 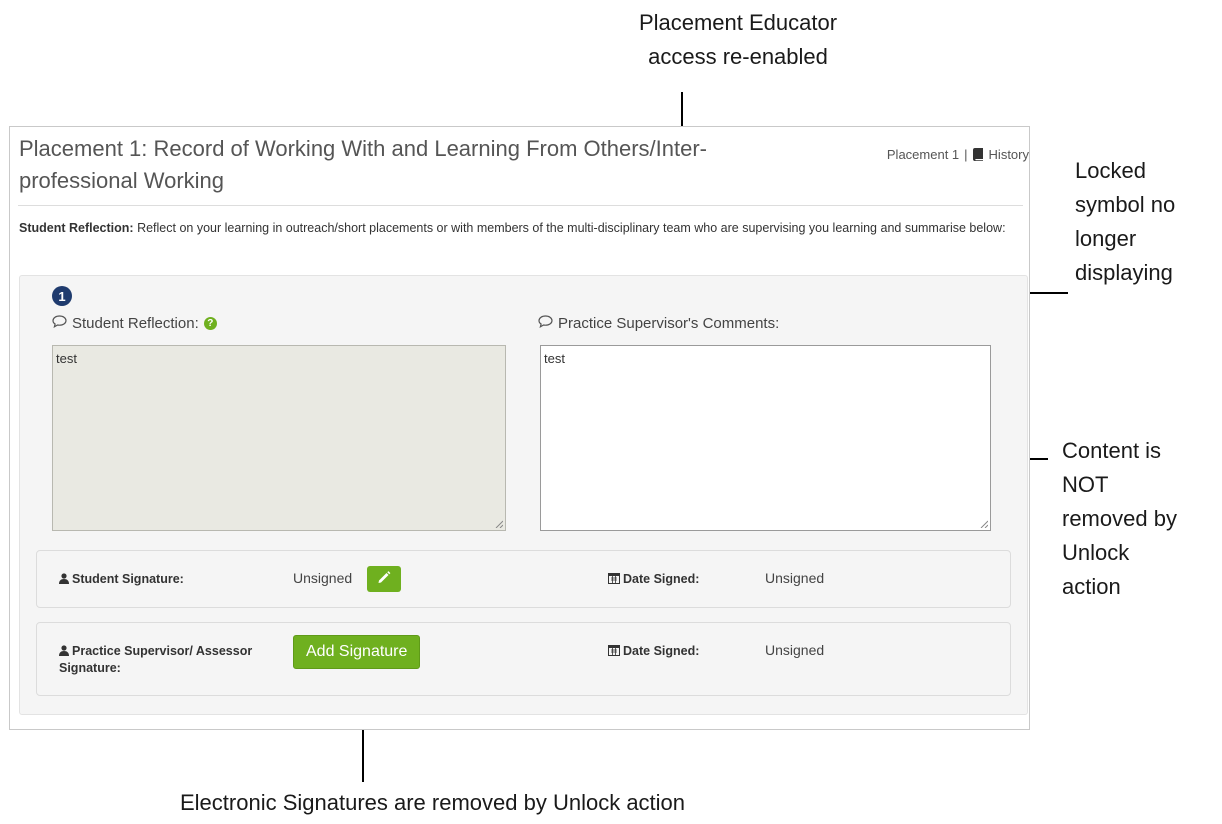 I want to click on supervisor-signature-label: Practice Supervisor/ Assessor Signature:, so click(x=174, y=659).